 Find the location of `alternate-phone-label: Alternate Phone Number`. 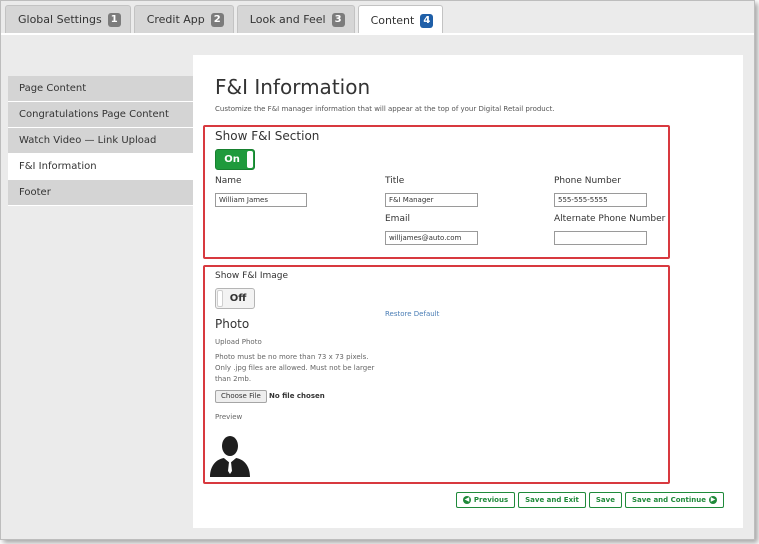

alternate-phone-label: Alternate Phone Number is located at coordinates (610, 219).